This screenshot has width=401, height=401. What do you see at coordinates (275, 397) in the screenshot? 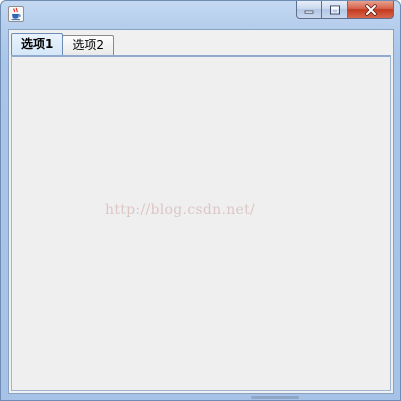
I see `resize-grip` at bounding box center [275, 397].